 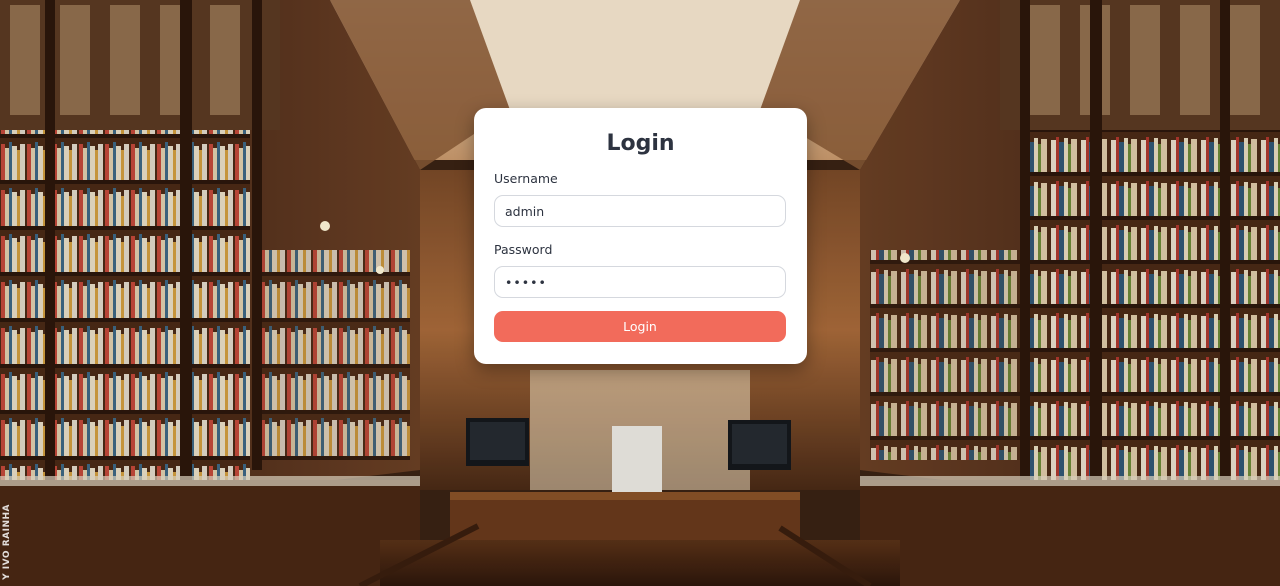 What do you see at coordinates (640, 236) in the screenshot?
I see `login-card: Login Username Password Login` at bounding box center [640, 236].